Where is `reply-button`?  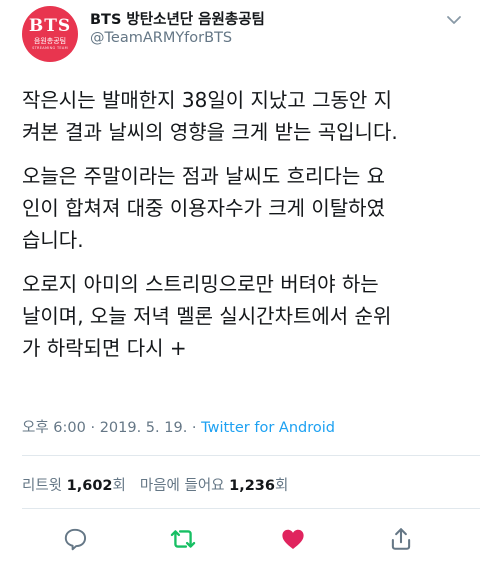
reply-button is located at coordinates (75, 539).